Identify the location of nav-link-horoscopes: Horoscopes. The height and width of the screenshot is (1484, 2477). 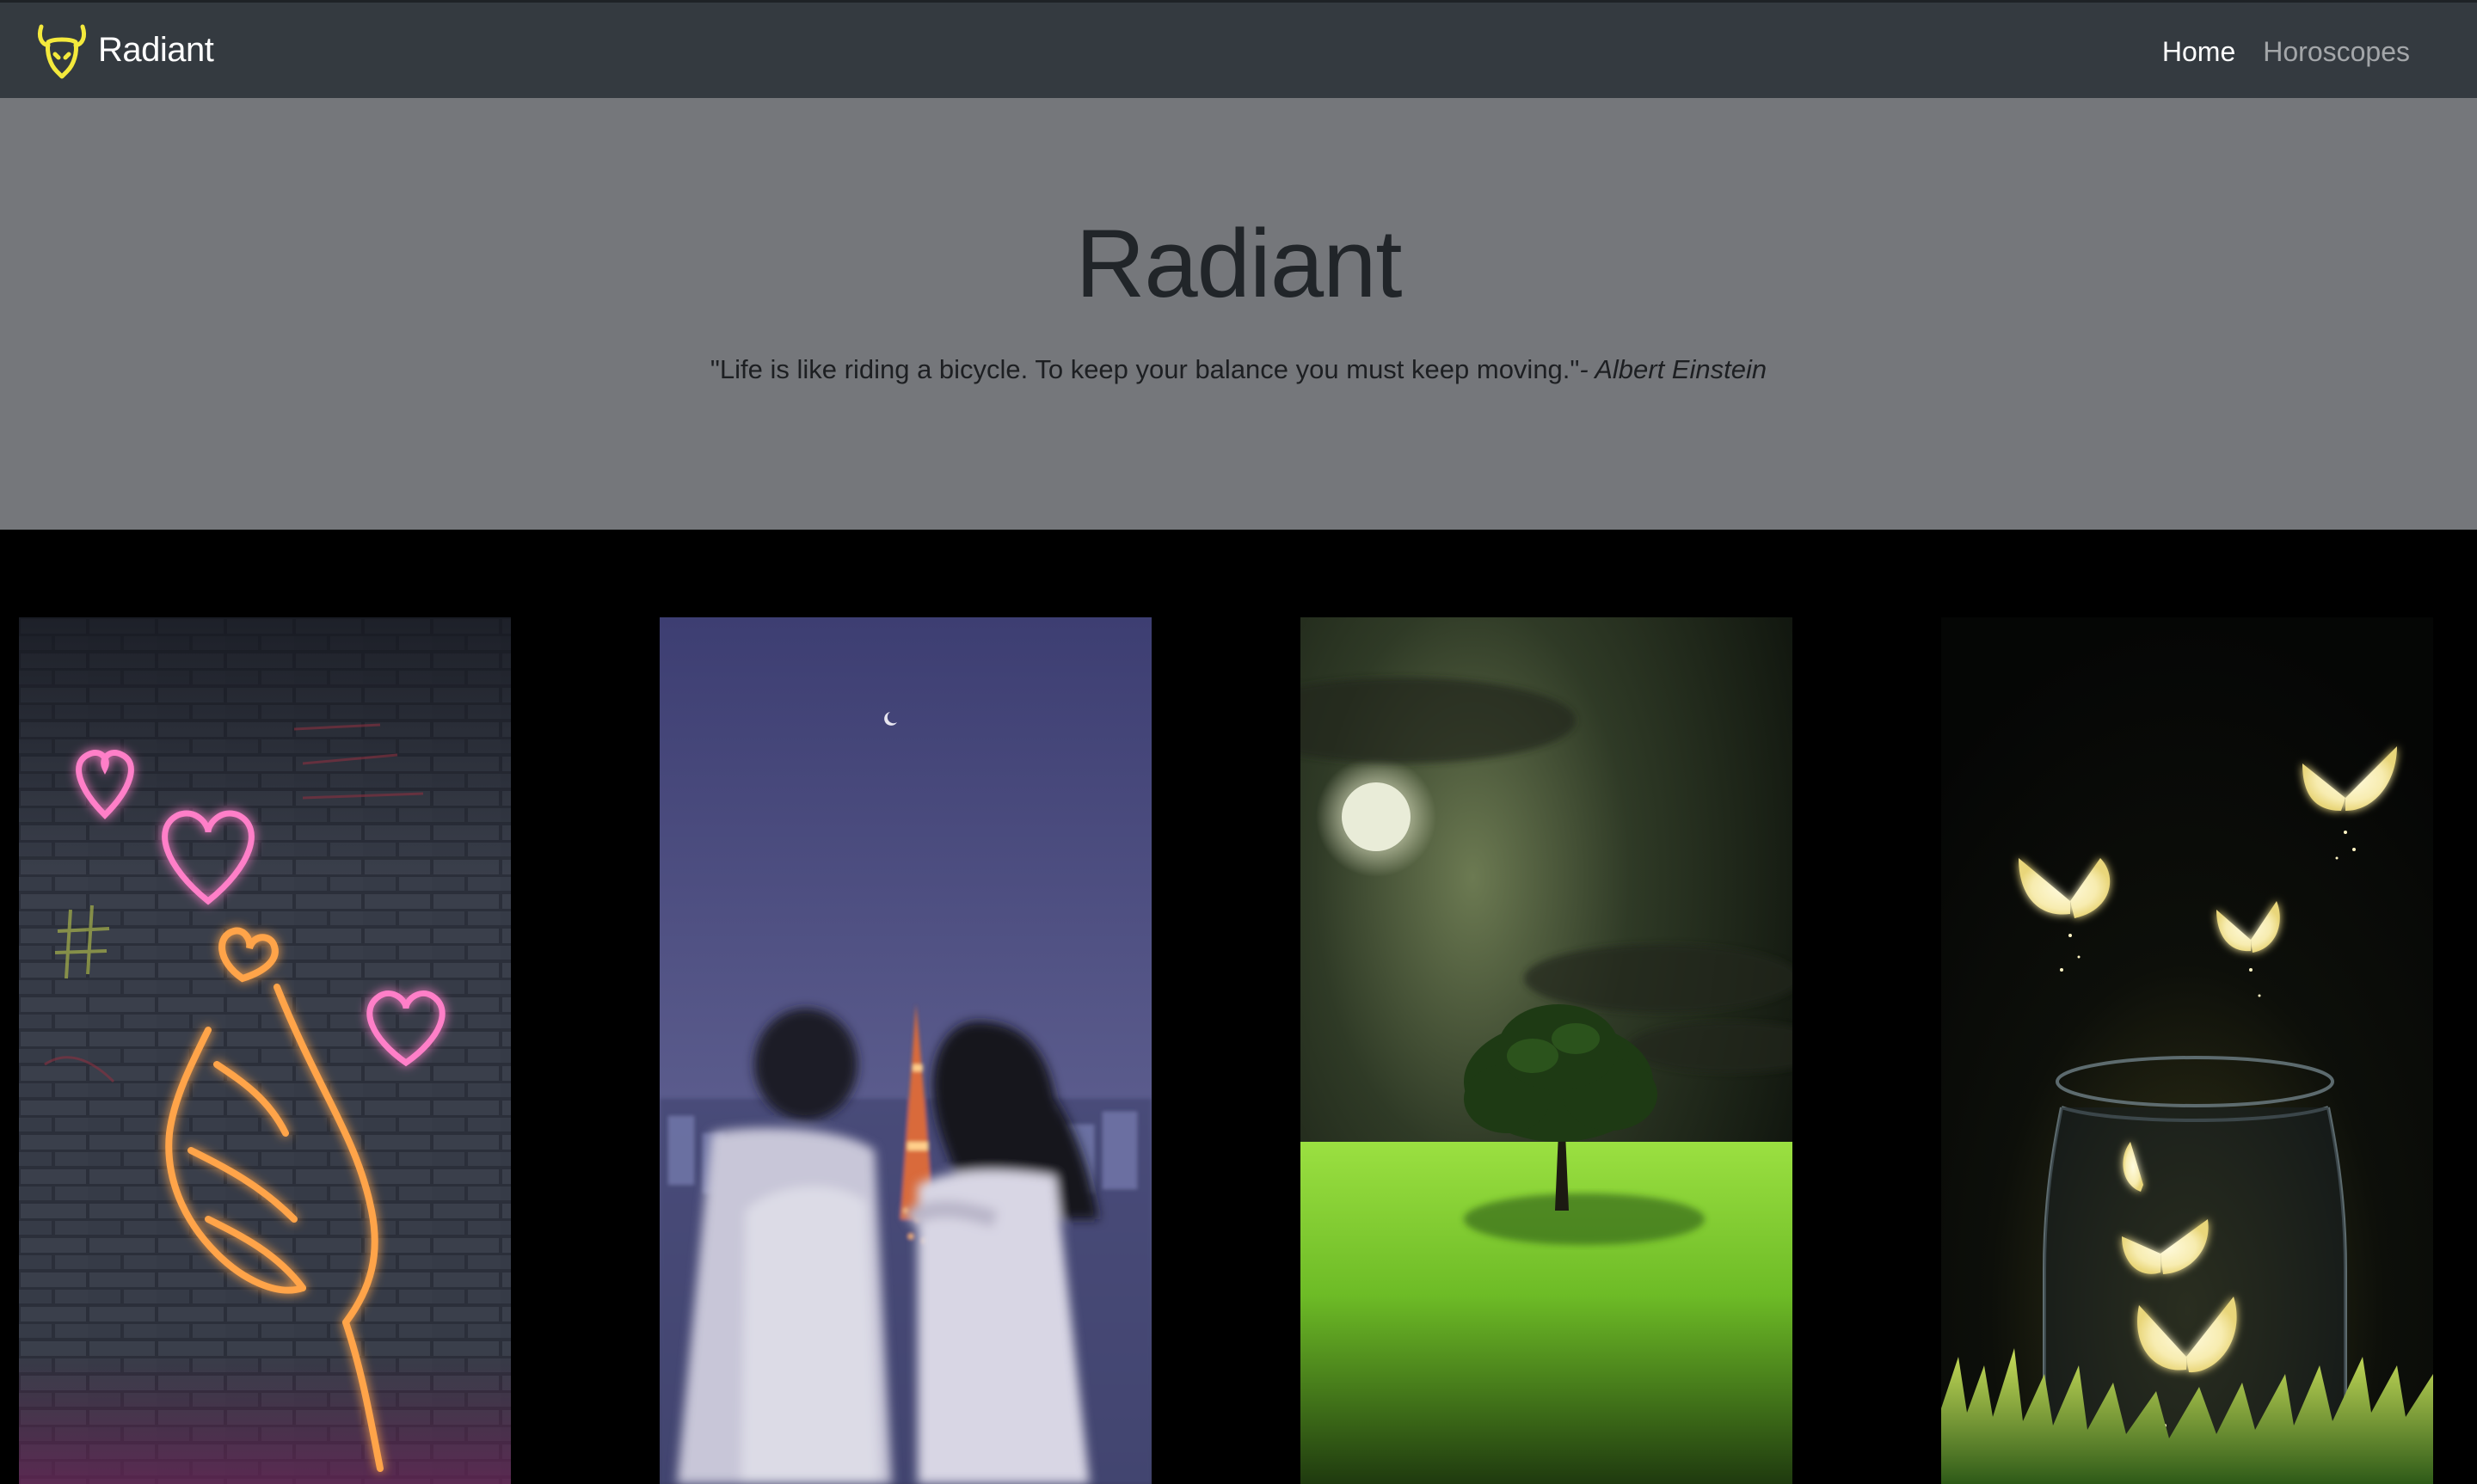
(2337, 51).